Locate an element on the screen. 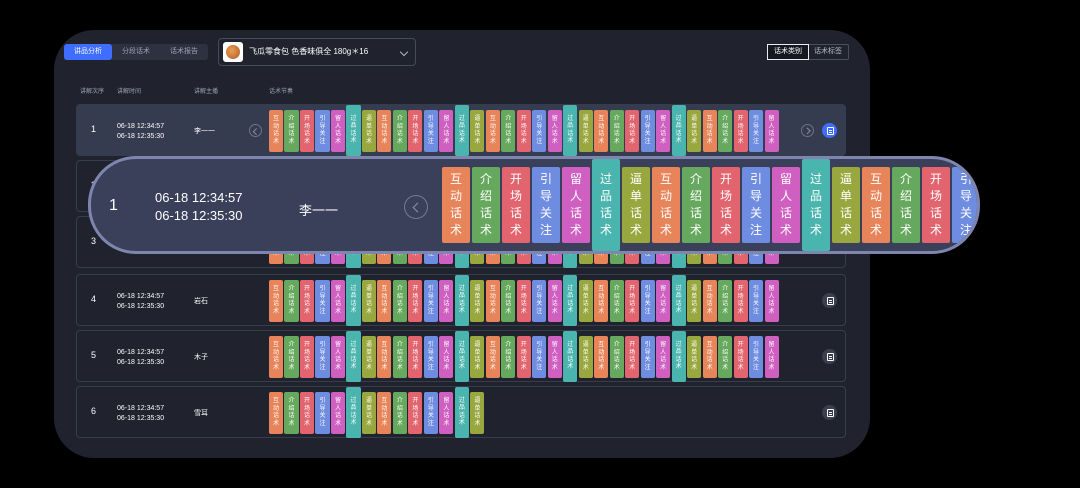  tab-script-category: 话术类别 is located at coordinates (788, 52).